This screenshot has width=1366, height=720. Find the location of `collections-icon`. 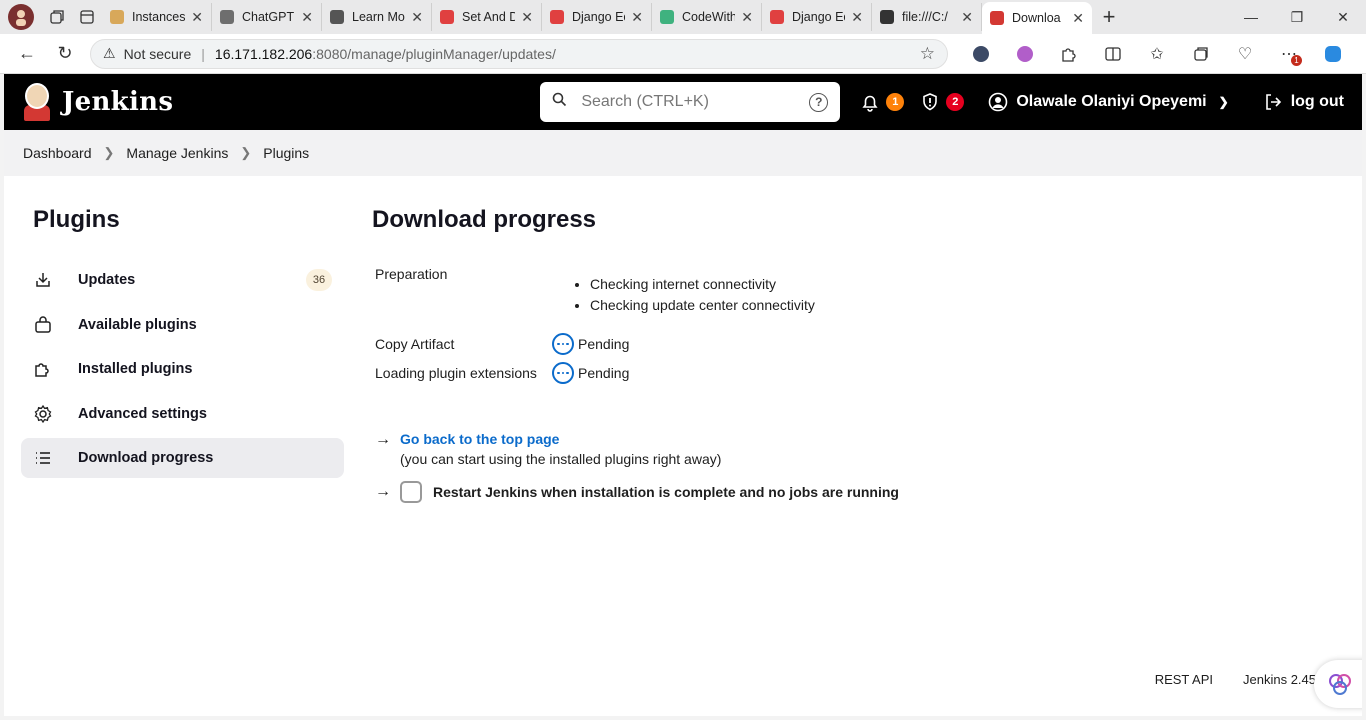

collections-icon is located at coordinates (1201, 54).